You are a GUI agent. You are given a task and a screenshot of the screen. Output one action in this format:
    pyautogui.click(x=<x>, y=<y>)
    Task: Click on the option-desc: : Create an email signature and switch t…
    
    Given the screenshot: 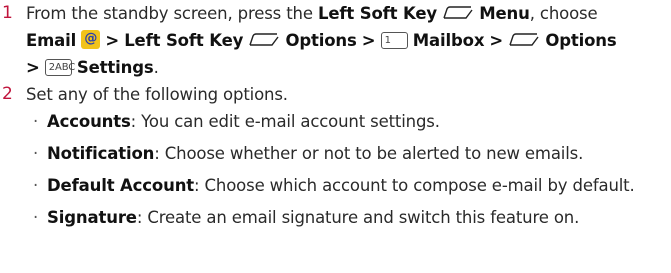 What is the action you would take?
    pyautogui.click(x=358, y=217)
    